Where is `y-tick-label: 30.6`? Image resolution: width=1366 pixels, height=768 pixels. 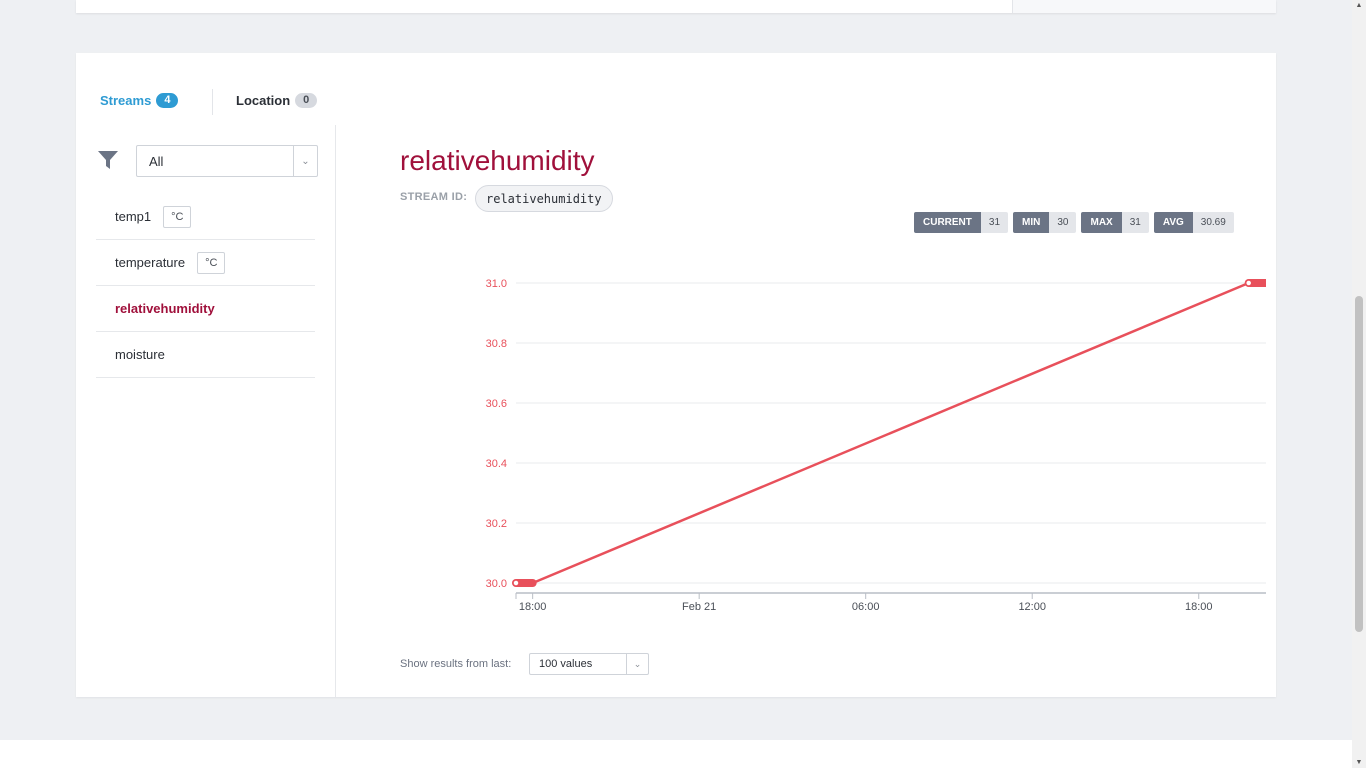 y-tick-label: 30.6 is located at coordinates (496, 404).